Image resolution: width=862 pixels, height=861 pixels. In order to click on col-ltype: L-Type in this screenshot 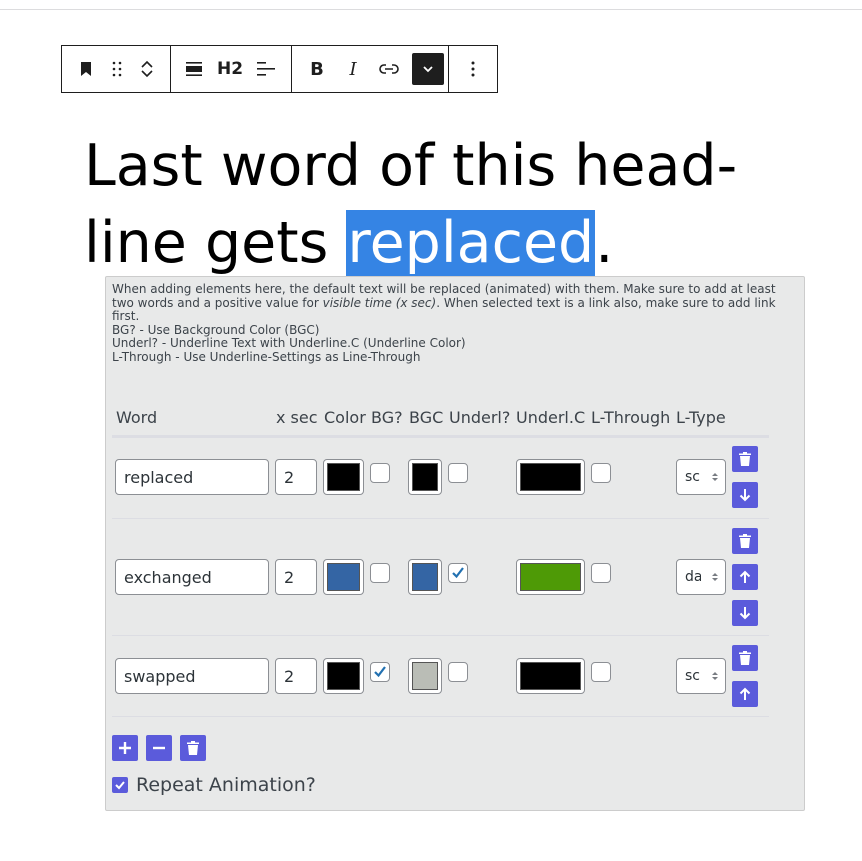, I will do `click(701, 417)`.